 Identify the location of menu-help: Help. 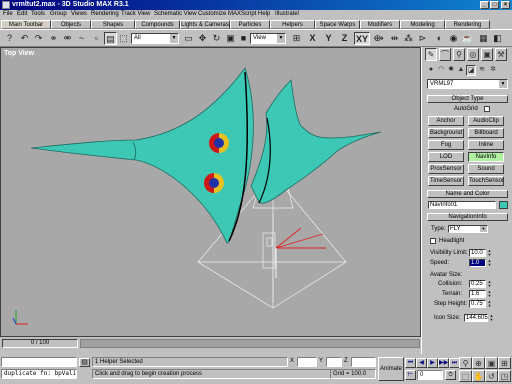
(264, 14).